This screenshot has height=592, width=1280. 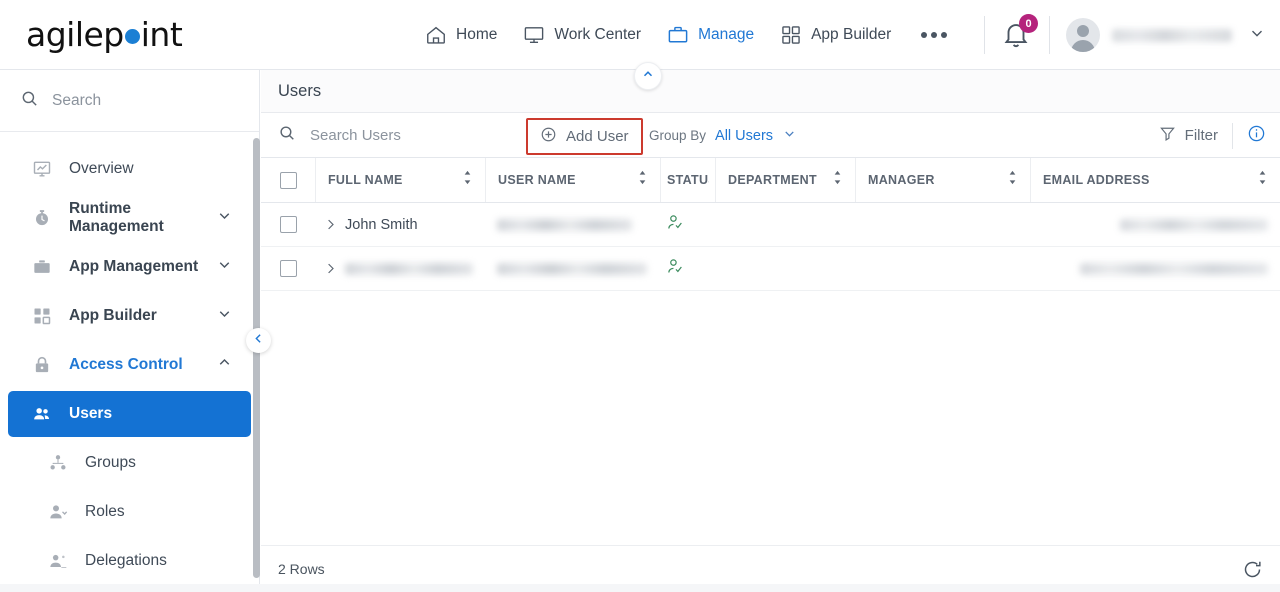 I want to click on chevron-up-icon, so click(x=224, y=365).